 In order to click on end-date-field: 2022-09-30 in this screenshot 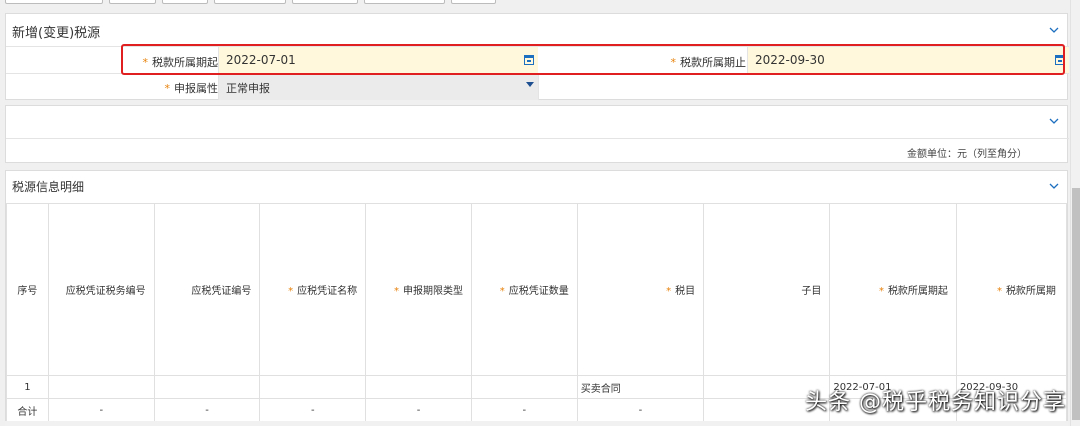, I will do `click(908, 60)`.